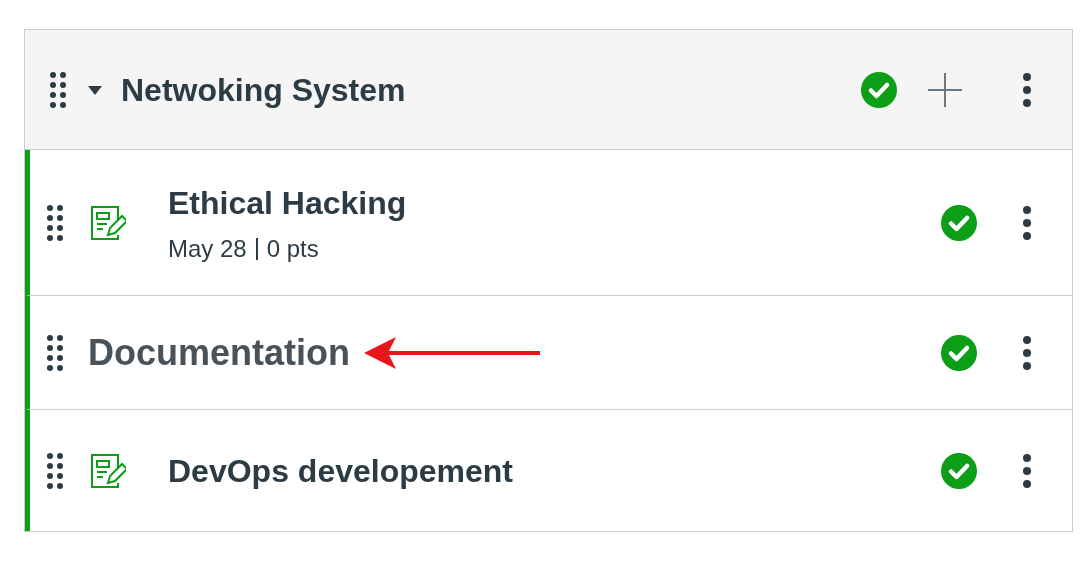 The image size is (1092, 566). Describe the element at coordinates (207, 248) in the screenshot. I see `due-date: May 28` at that location.